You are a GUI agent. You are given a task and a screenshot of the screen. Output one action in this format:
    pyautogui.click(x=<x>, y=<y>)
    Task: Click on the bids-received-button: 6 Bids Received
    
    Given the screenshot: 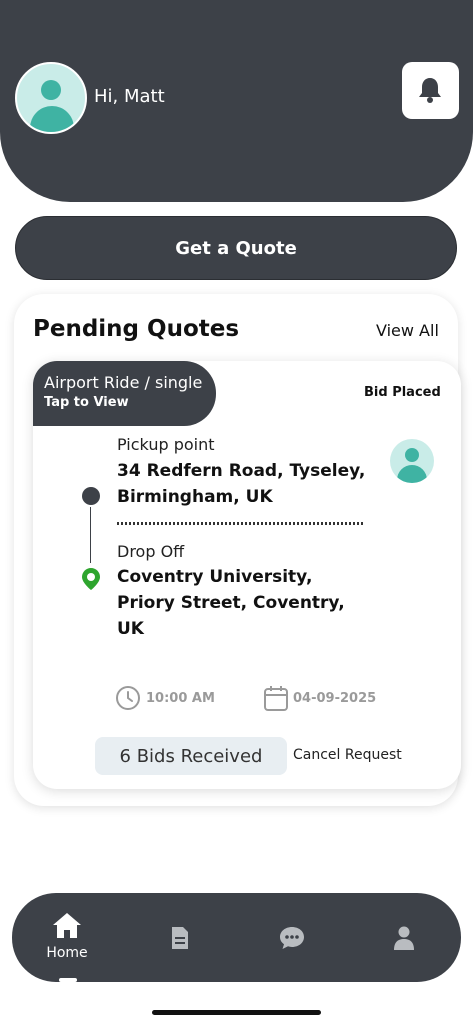 What is the action you would take?
    pyautogui.click(x=191, y=756)
    